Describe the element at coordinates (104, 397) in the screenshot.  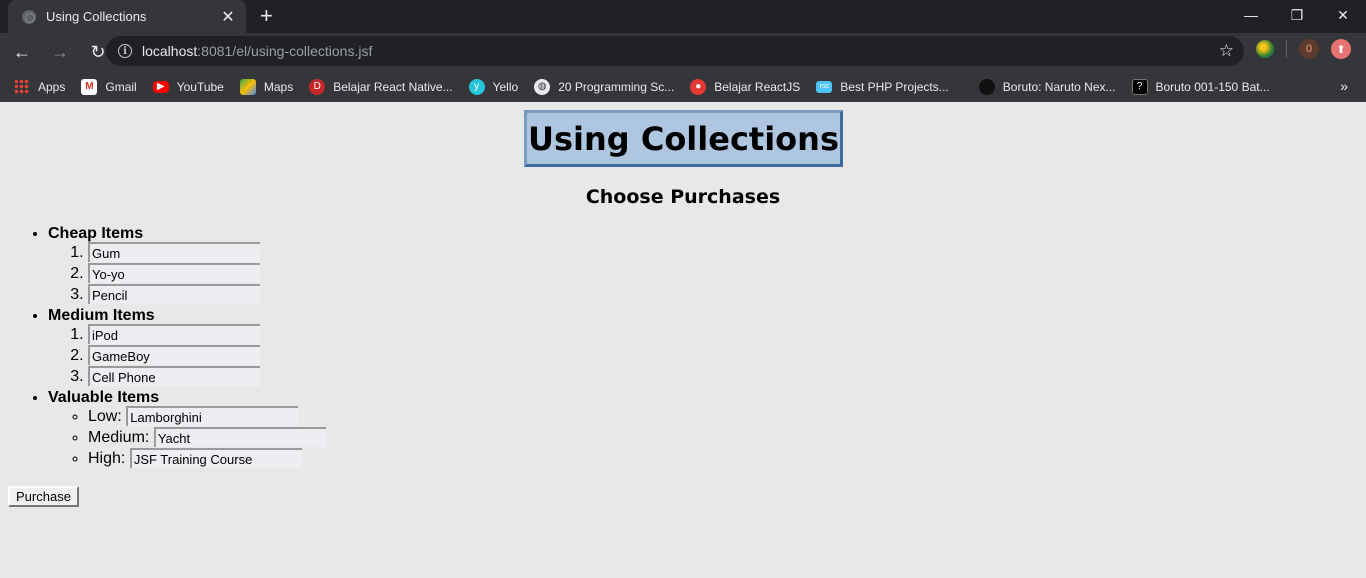
I see `category-label: Valuable Items` at that location.